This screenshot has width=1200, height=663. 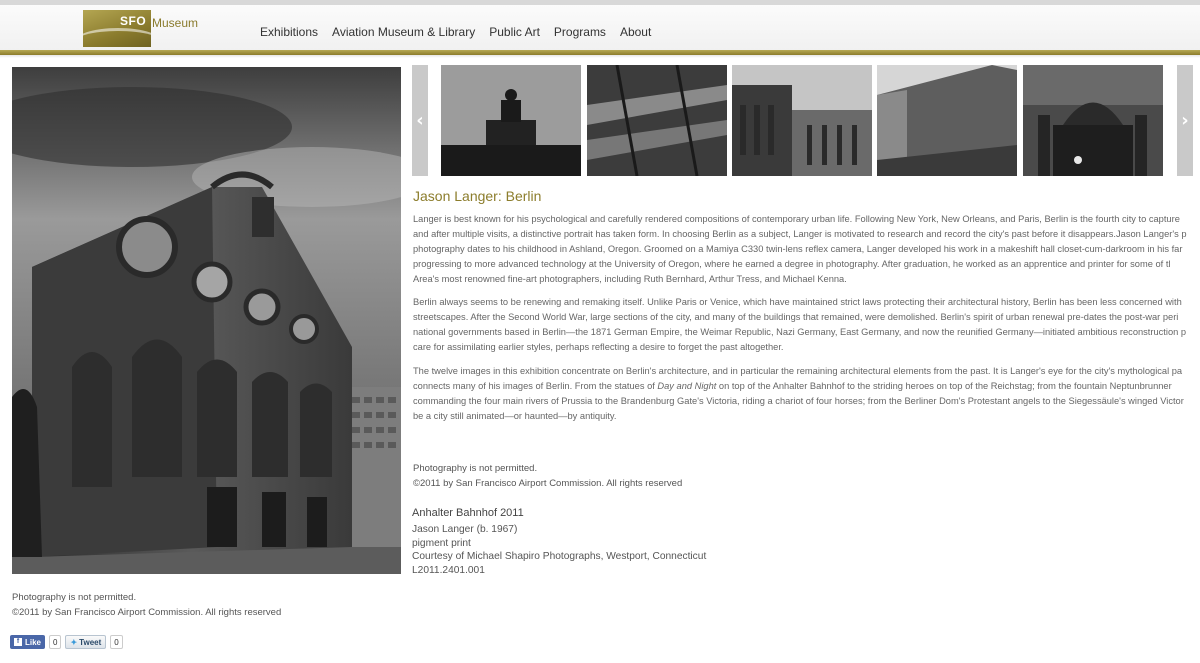 I want to click on thumbnail-berliner-dom, so click(x=1093, y=120).